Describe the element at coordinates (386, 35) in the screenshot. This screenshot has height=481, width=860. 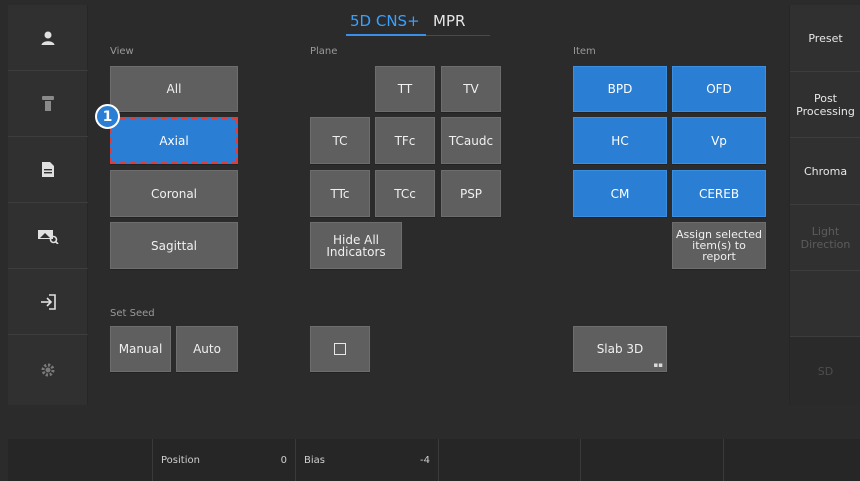
I see `active-tab-indicator` at that location.